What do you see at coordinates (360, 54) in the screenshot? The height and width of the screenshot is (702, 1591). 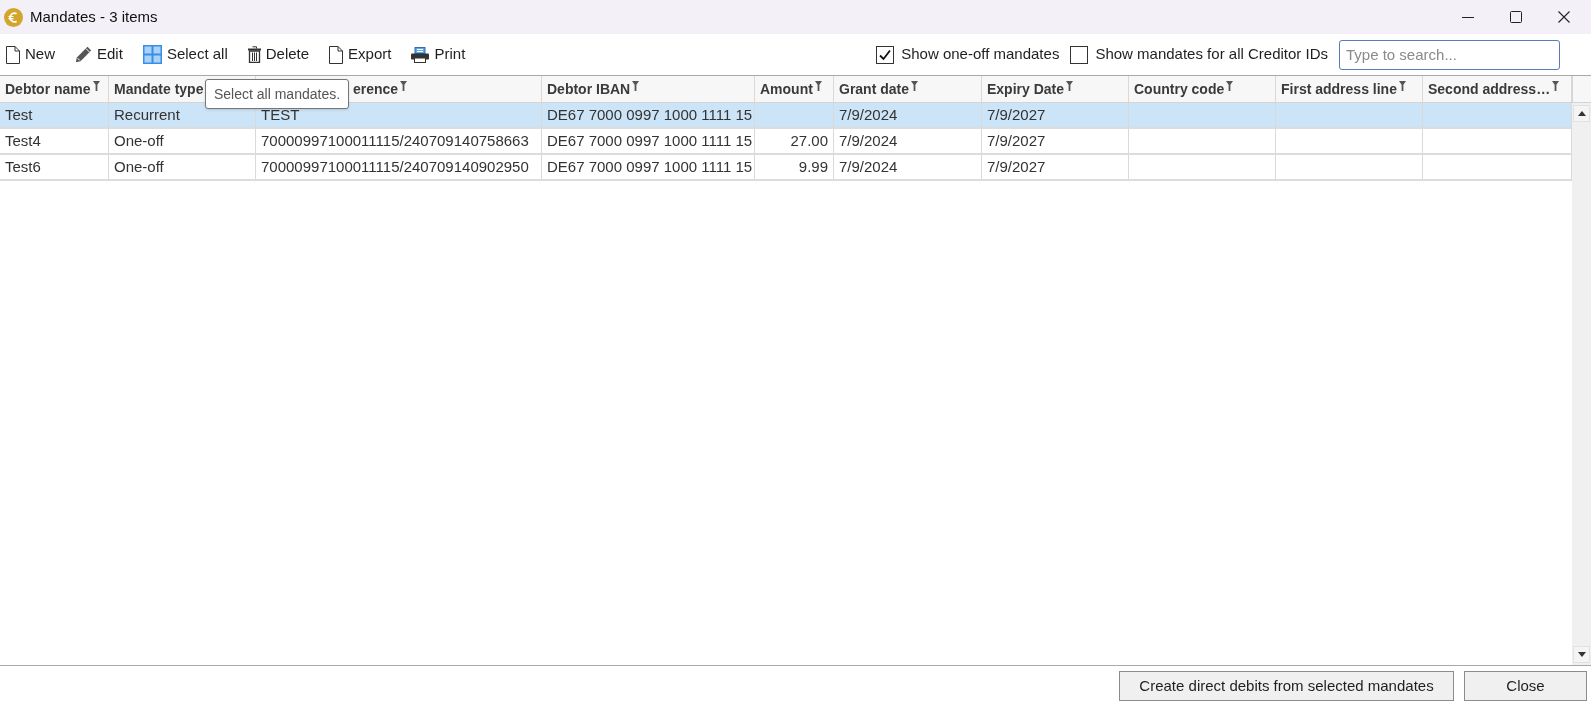 I see `export-button: Export` at bounding box center [360, 54].